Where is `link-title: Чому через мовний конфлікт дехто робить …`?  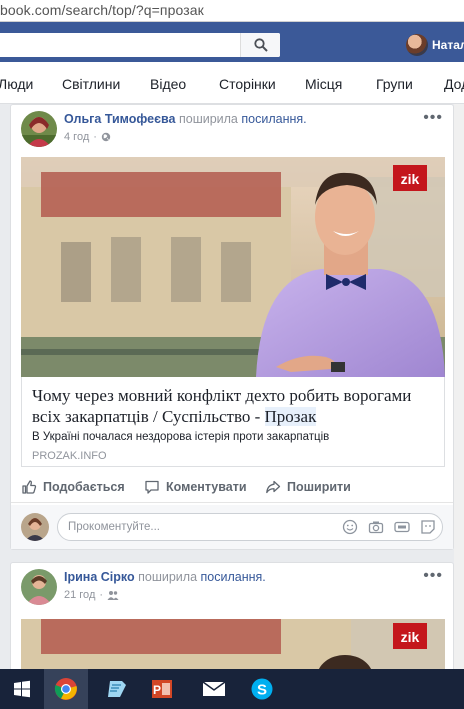
link-title: Чому через мовний конфлікт дехто робить … is located at coordinates (237, 406).